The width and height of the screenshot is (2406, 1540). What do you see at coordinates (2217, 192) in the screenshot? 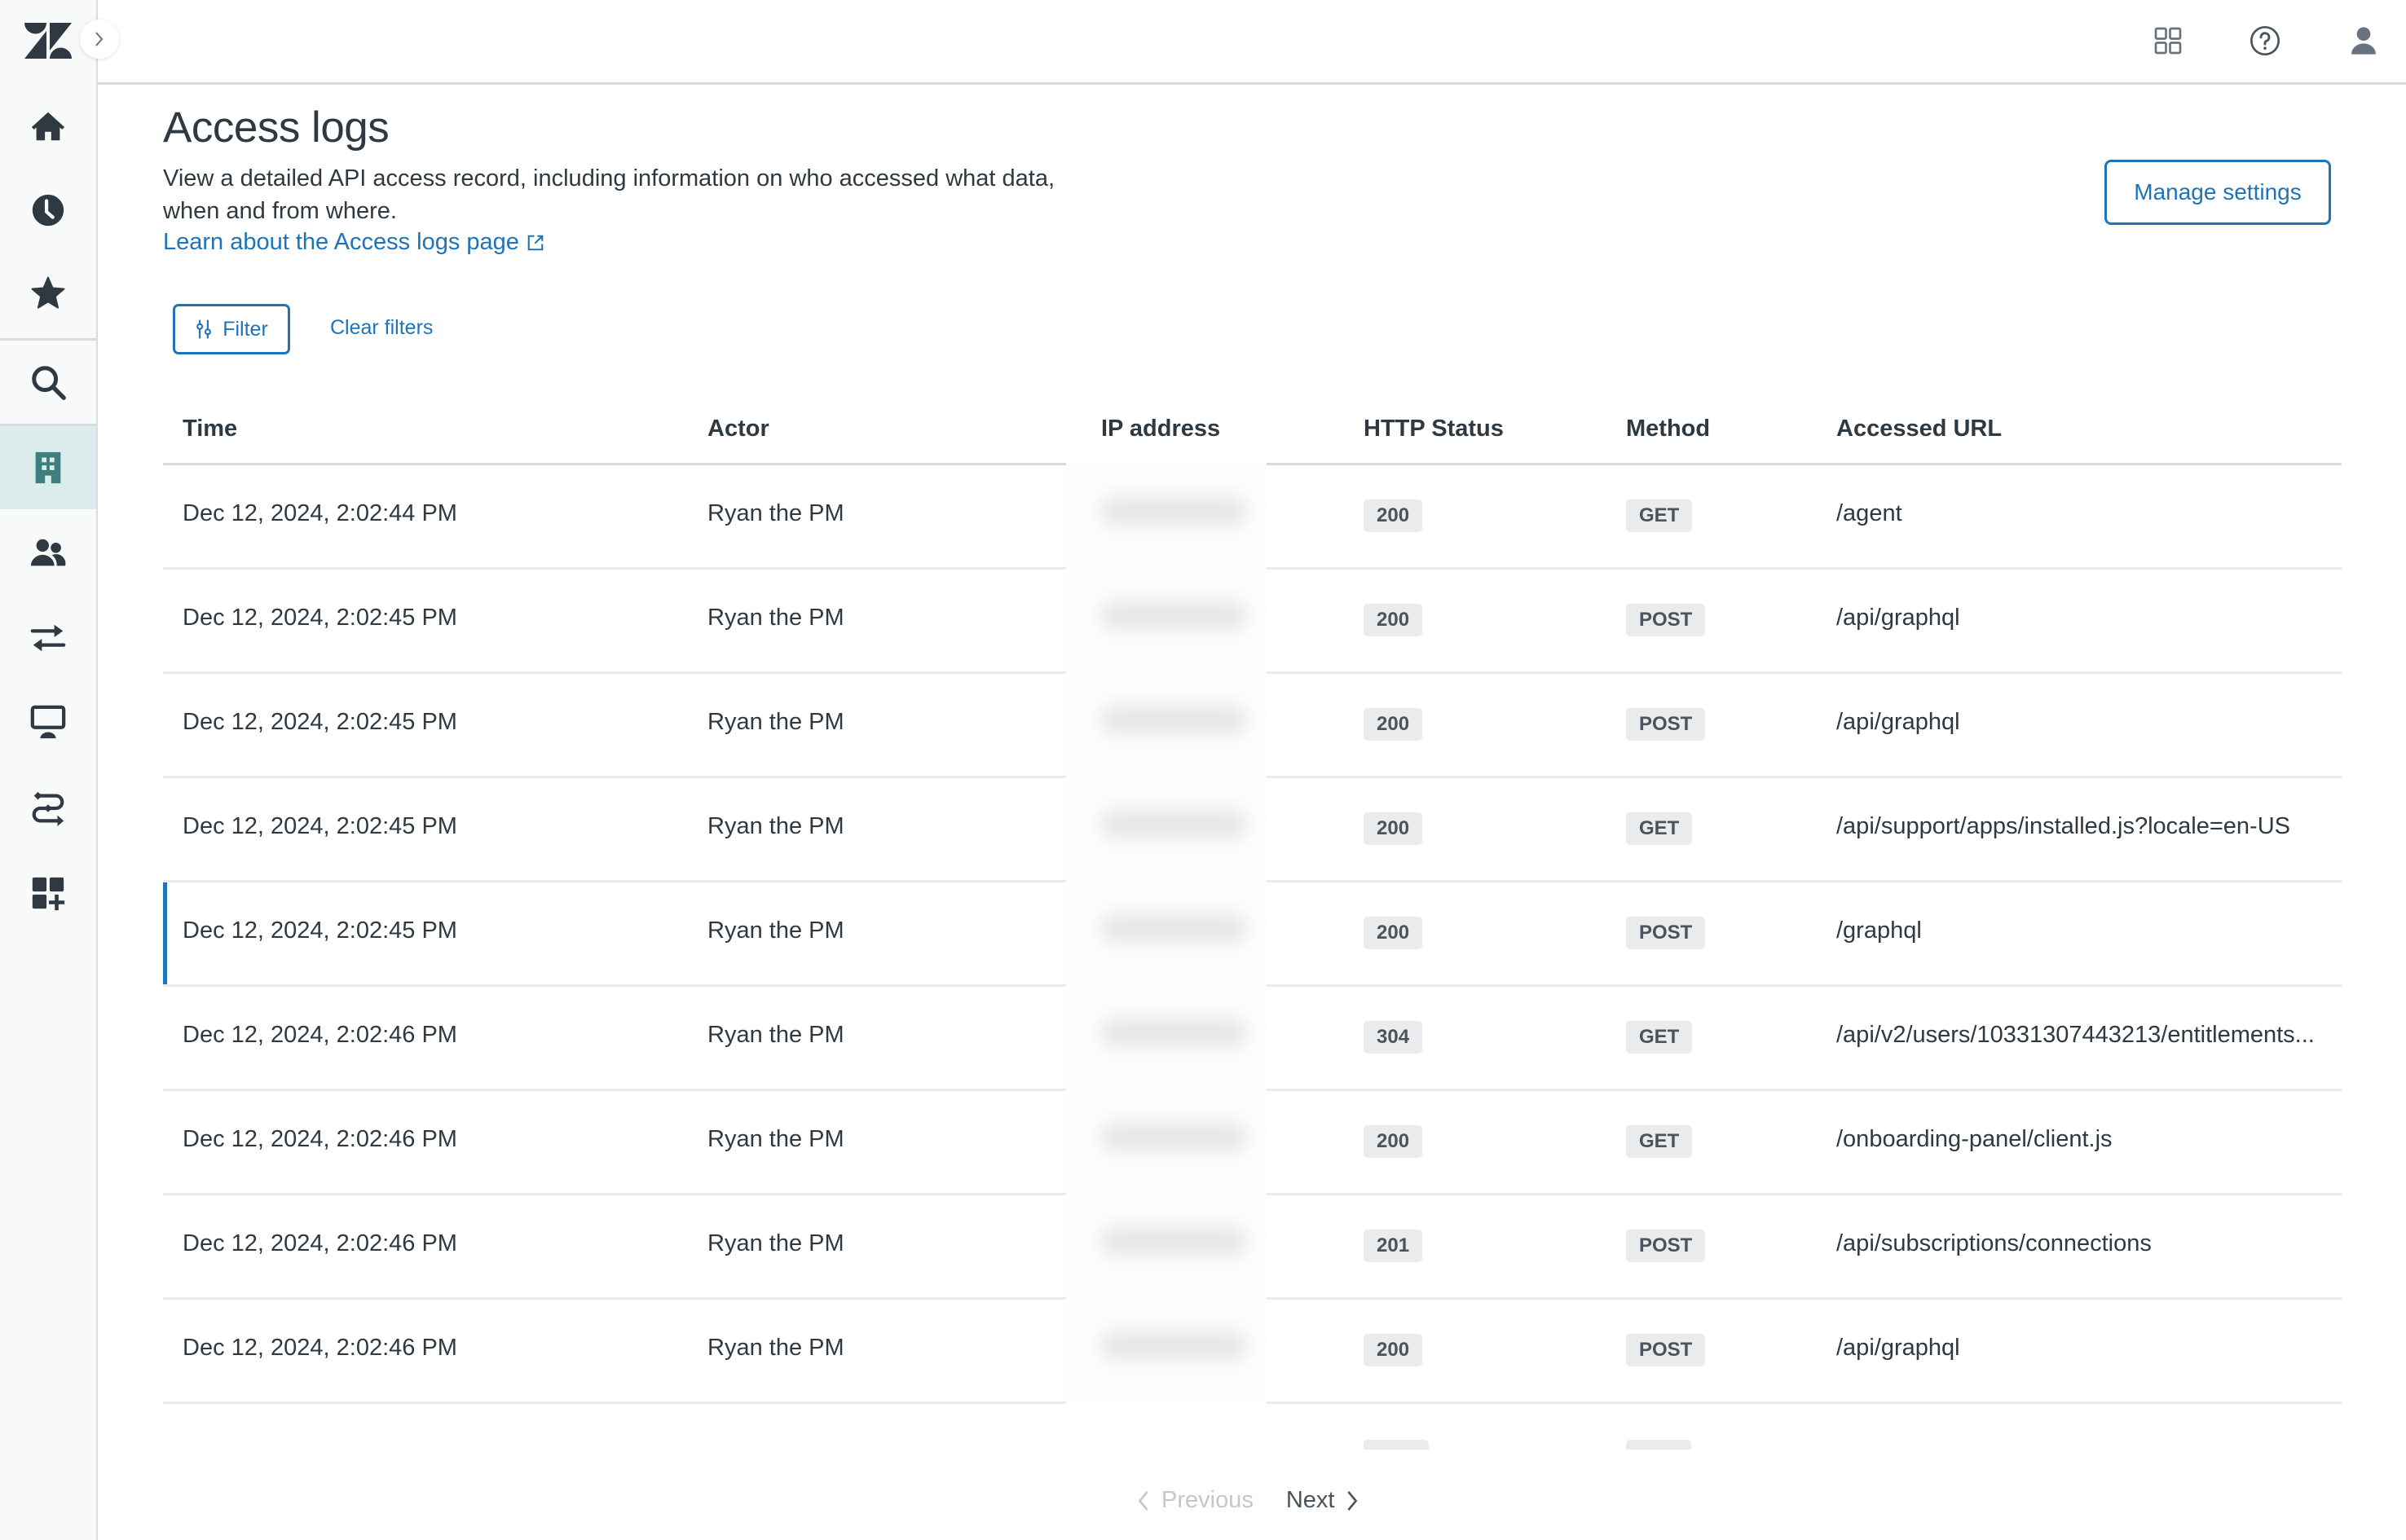
I see `manage-settings-button: Manage settings` at bounding box center [2217, 192].